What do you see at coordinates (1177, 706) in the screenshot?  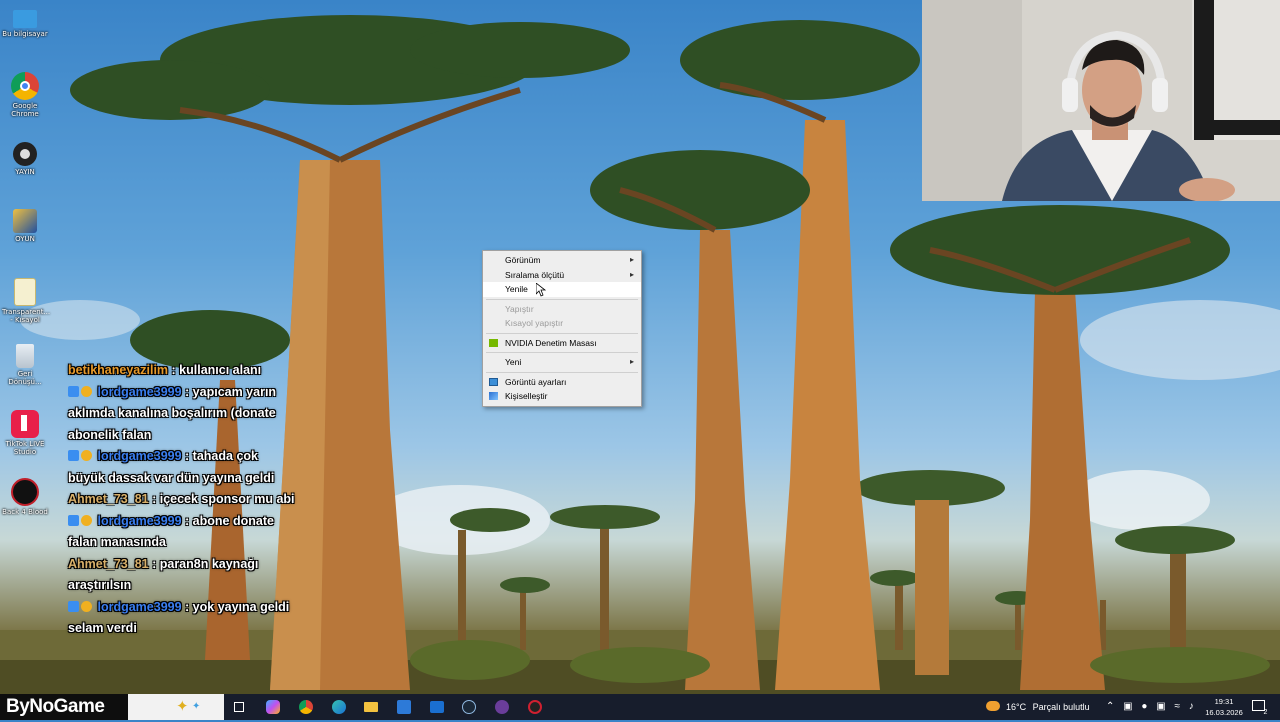 I see `wifi-icon: ≈` at bounding box center [1177, 706].